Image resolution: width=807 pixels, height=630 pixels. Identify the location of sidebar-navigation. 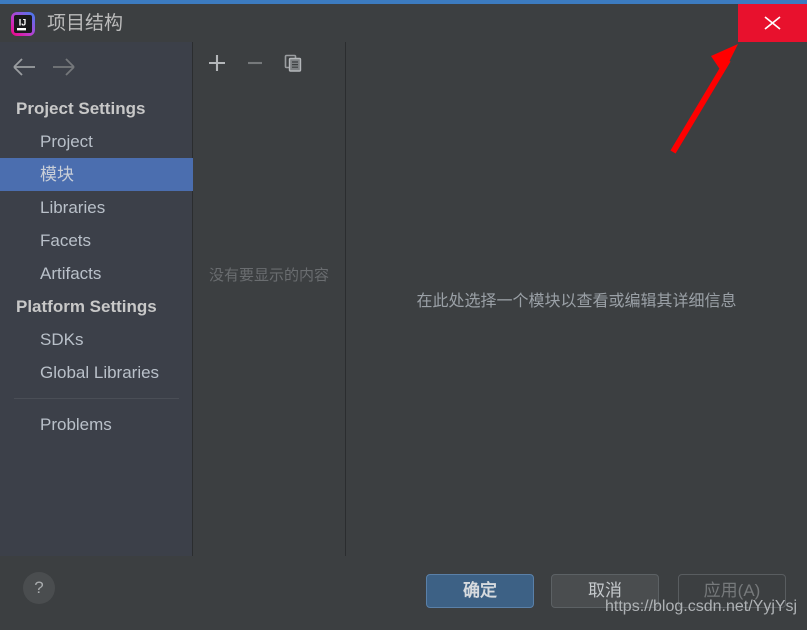
(96, 67).